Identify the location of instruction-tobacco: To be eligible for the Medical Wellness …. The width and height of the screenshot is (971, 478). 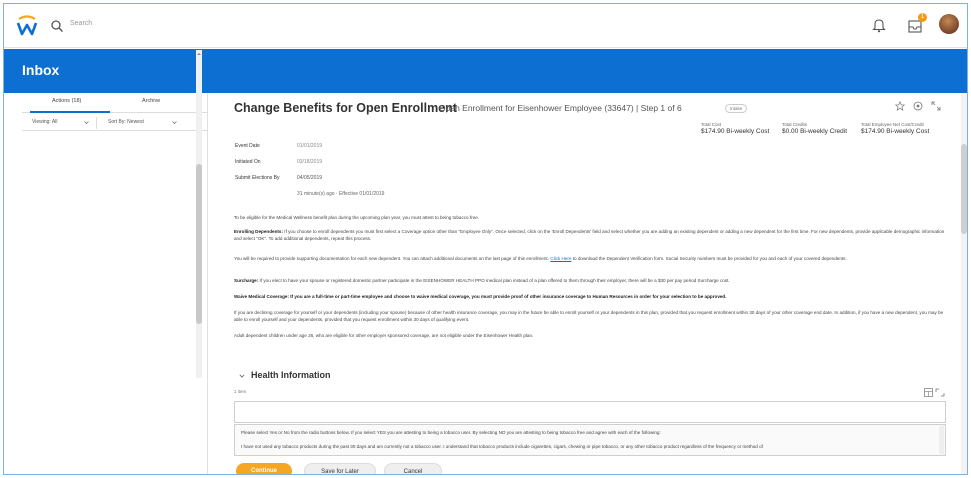
(357, 217).